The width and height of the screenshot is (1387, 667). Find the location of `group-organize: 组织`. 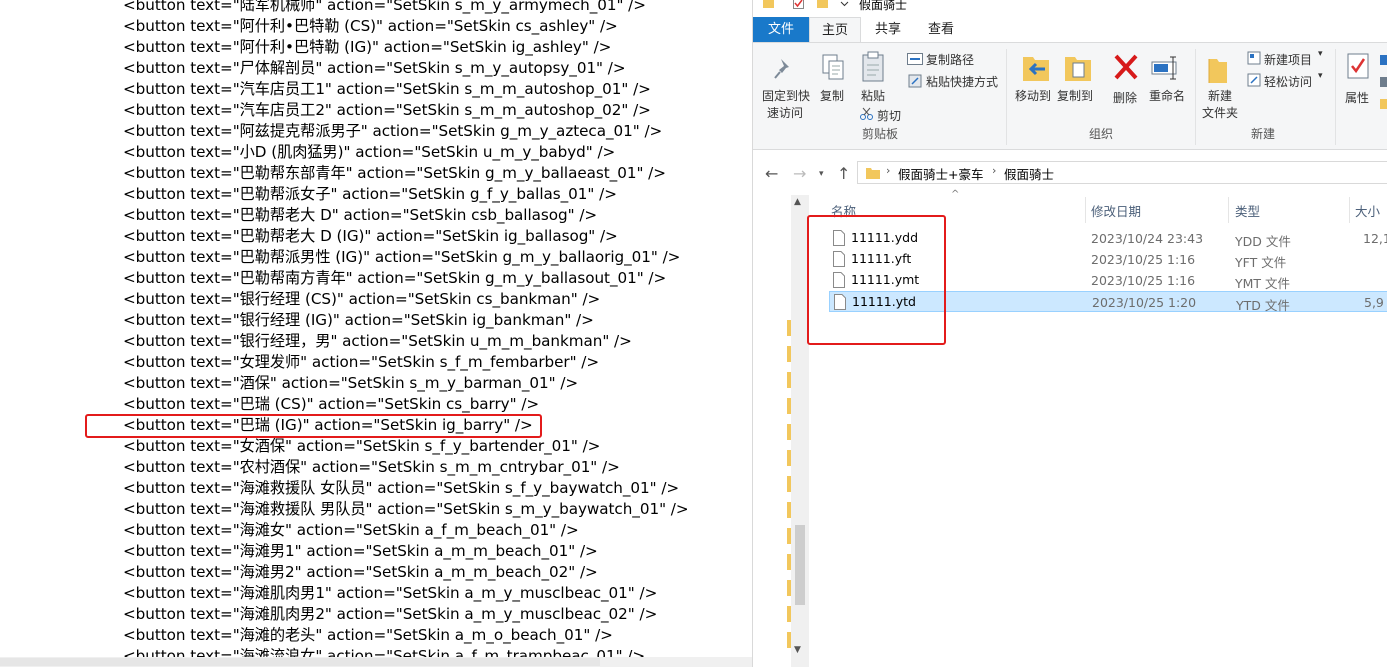

group-organize: 组织 is located at coordinates (1101, 134).